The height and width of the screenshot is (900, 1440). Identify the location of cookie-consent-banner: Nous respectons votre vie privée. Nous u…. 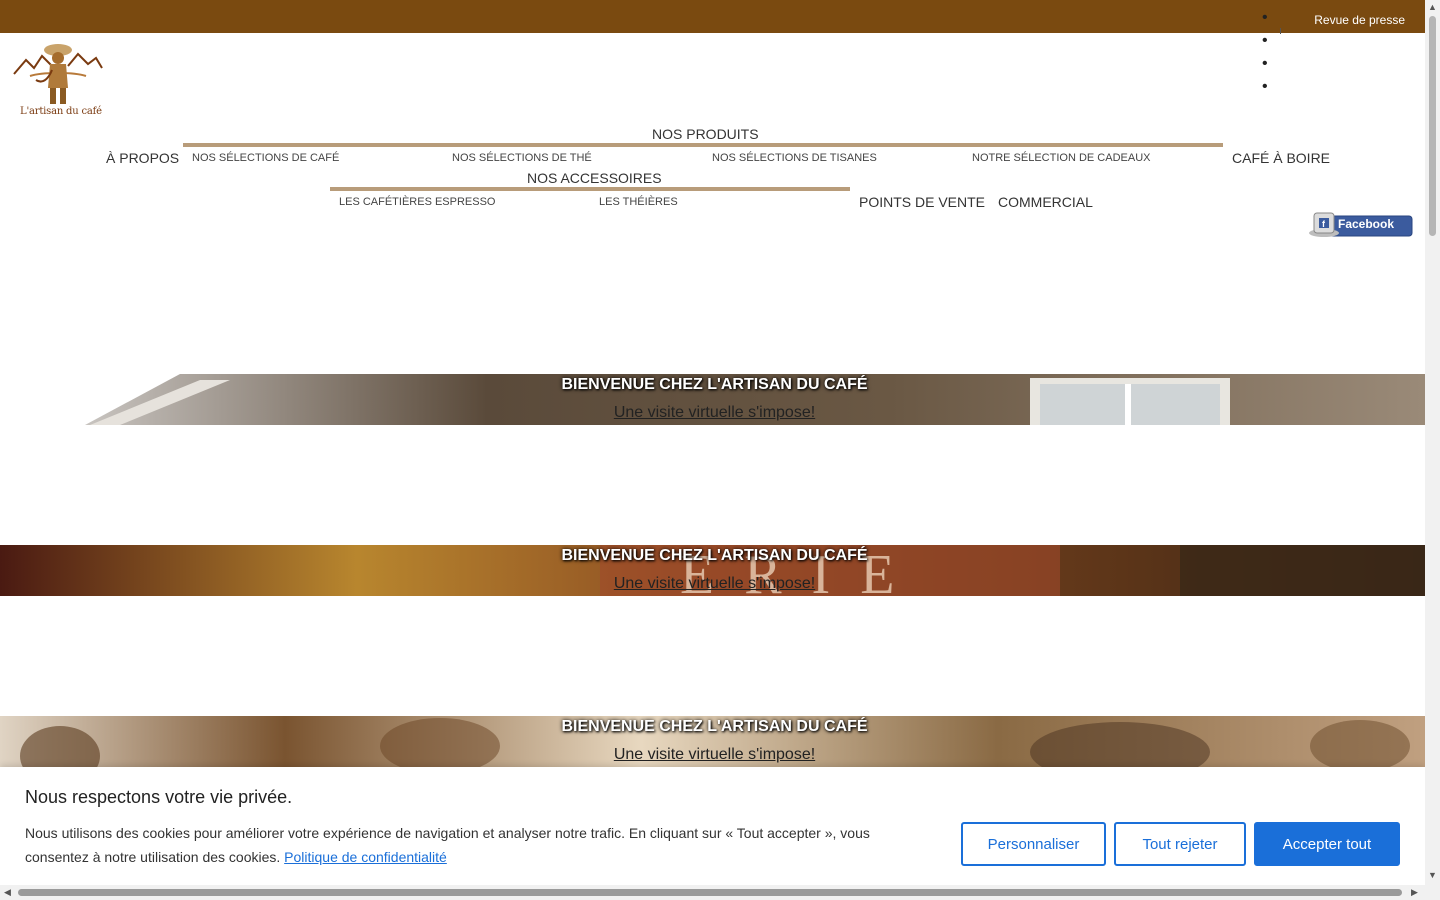
(712, 826).